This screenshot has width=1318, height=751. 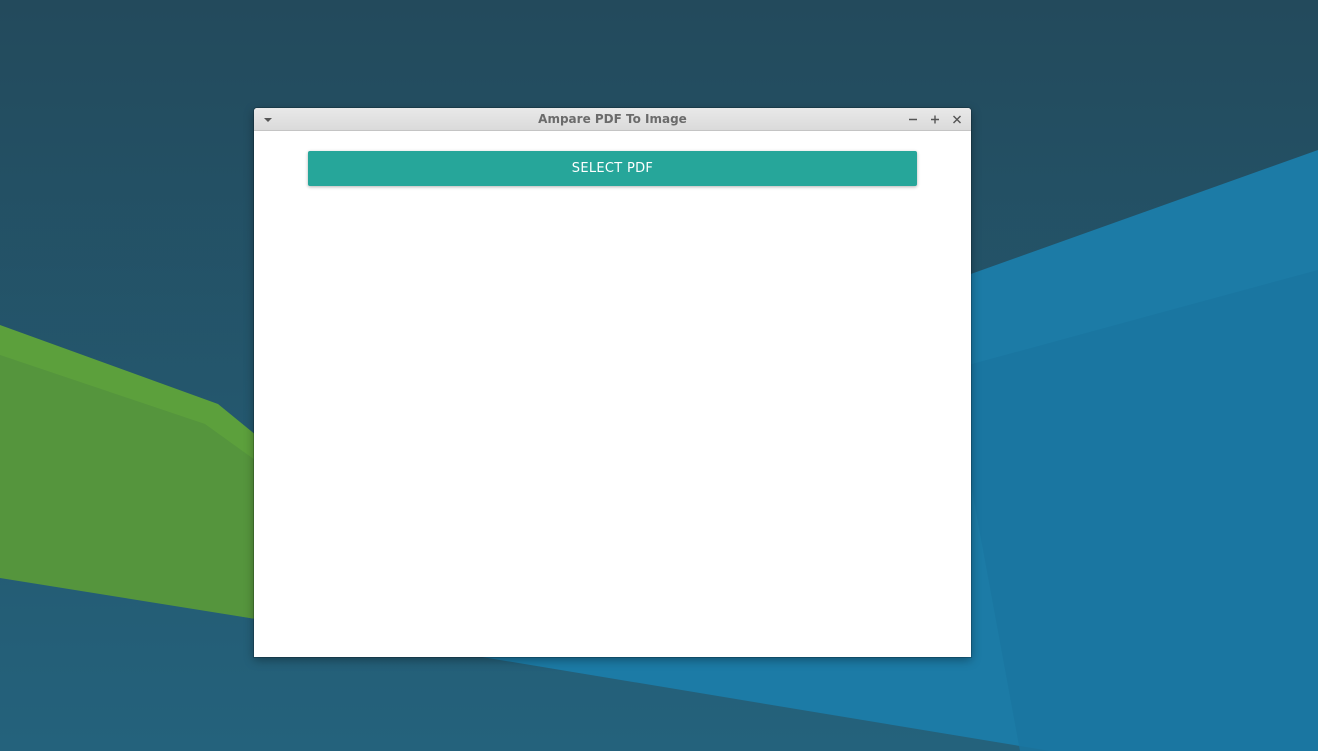 What do you see at coordinates (957, 119) in the screenshot?
I see `close-icon` at bounding box center [957, 119].